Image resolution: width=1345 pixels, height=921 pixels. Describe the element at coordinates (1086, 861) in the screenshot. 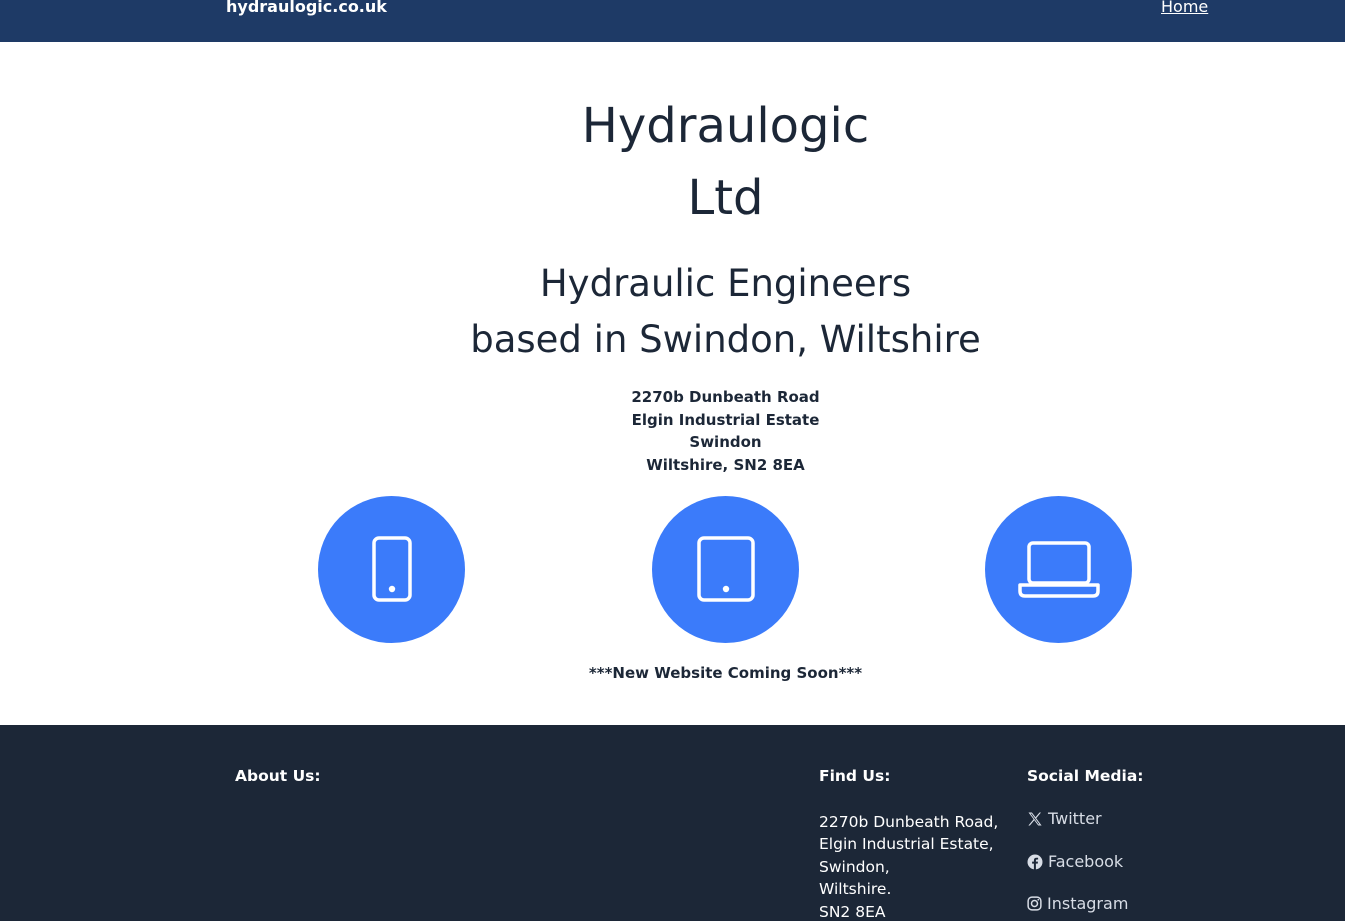

I see `facebook-label: Facebook` at that location.